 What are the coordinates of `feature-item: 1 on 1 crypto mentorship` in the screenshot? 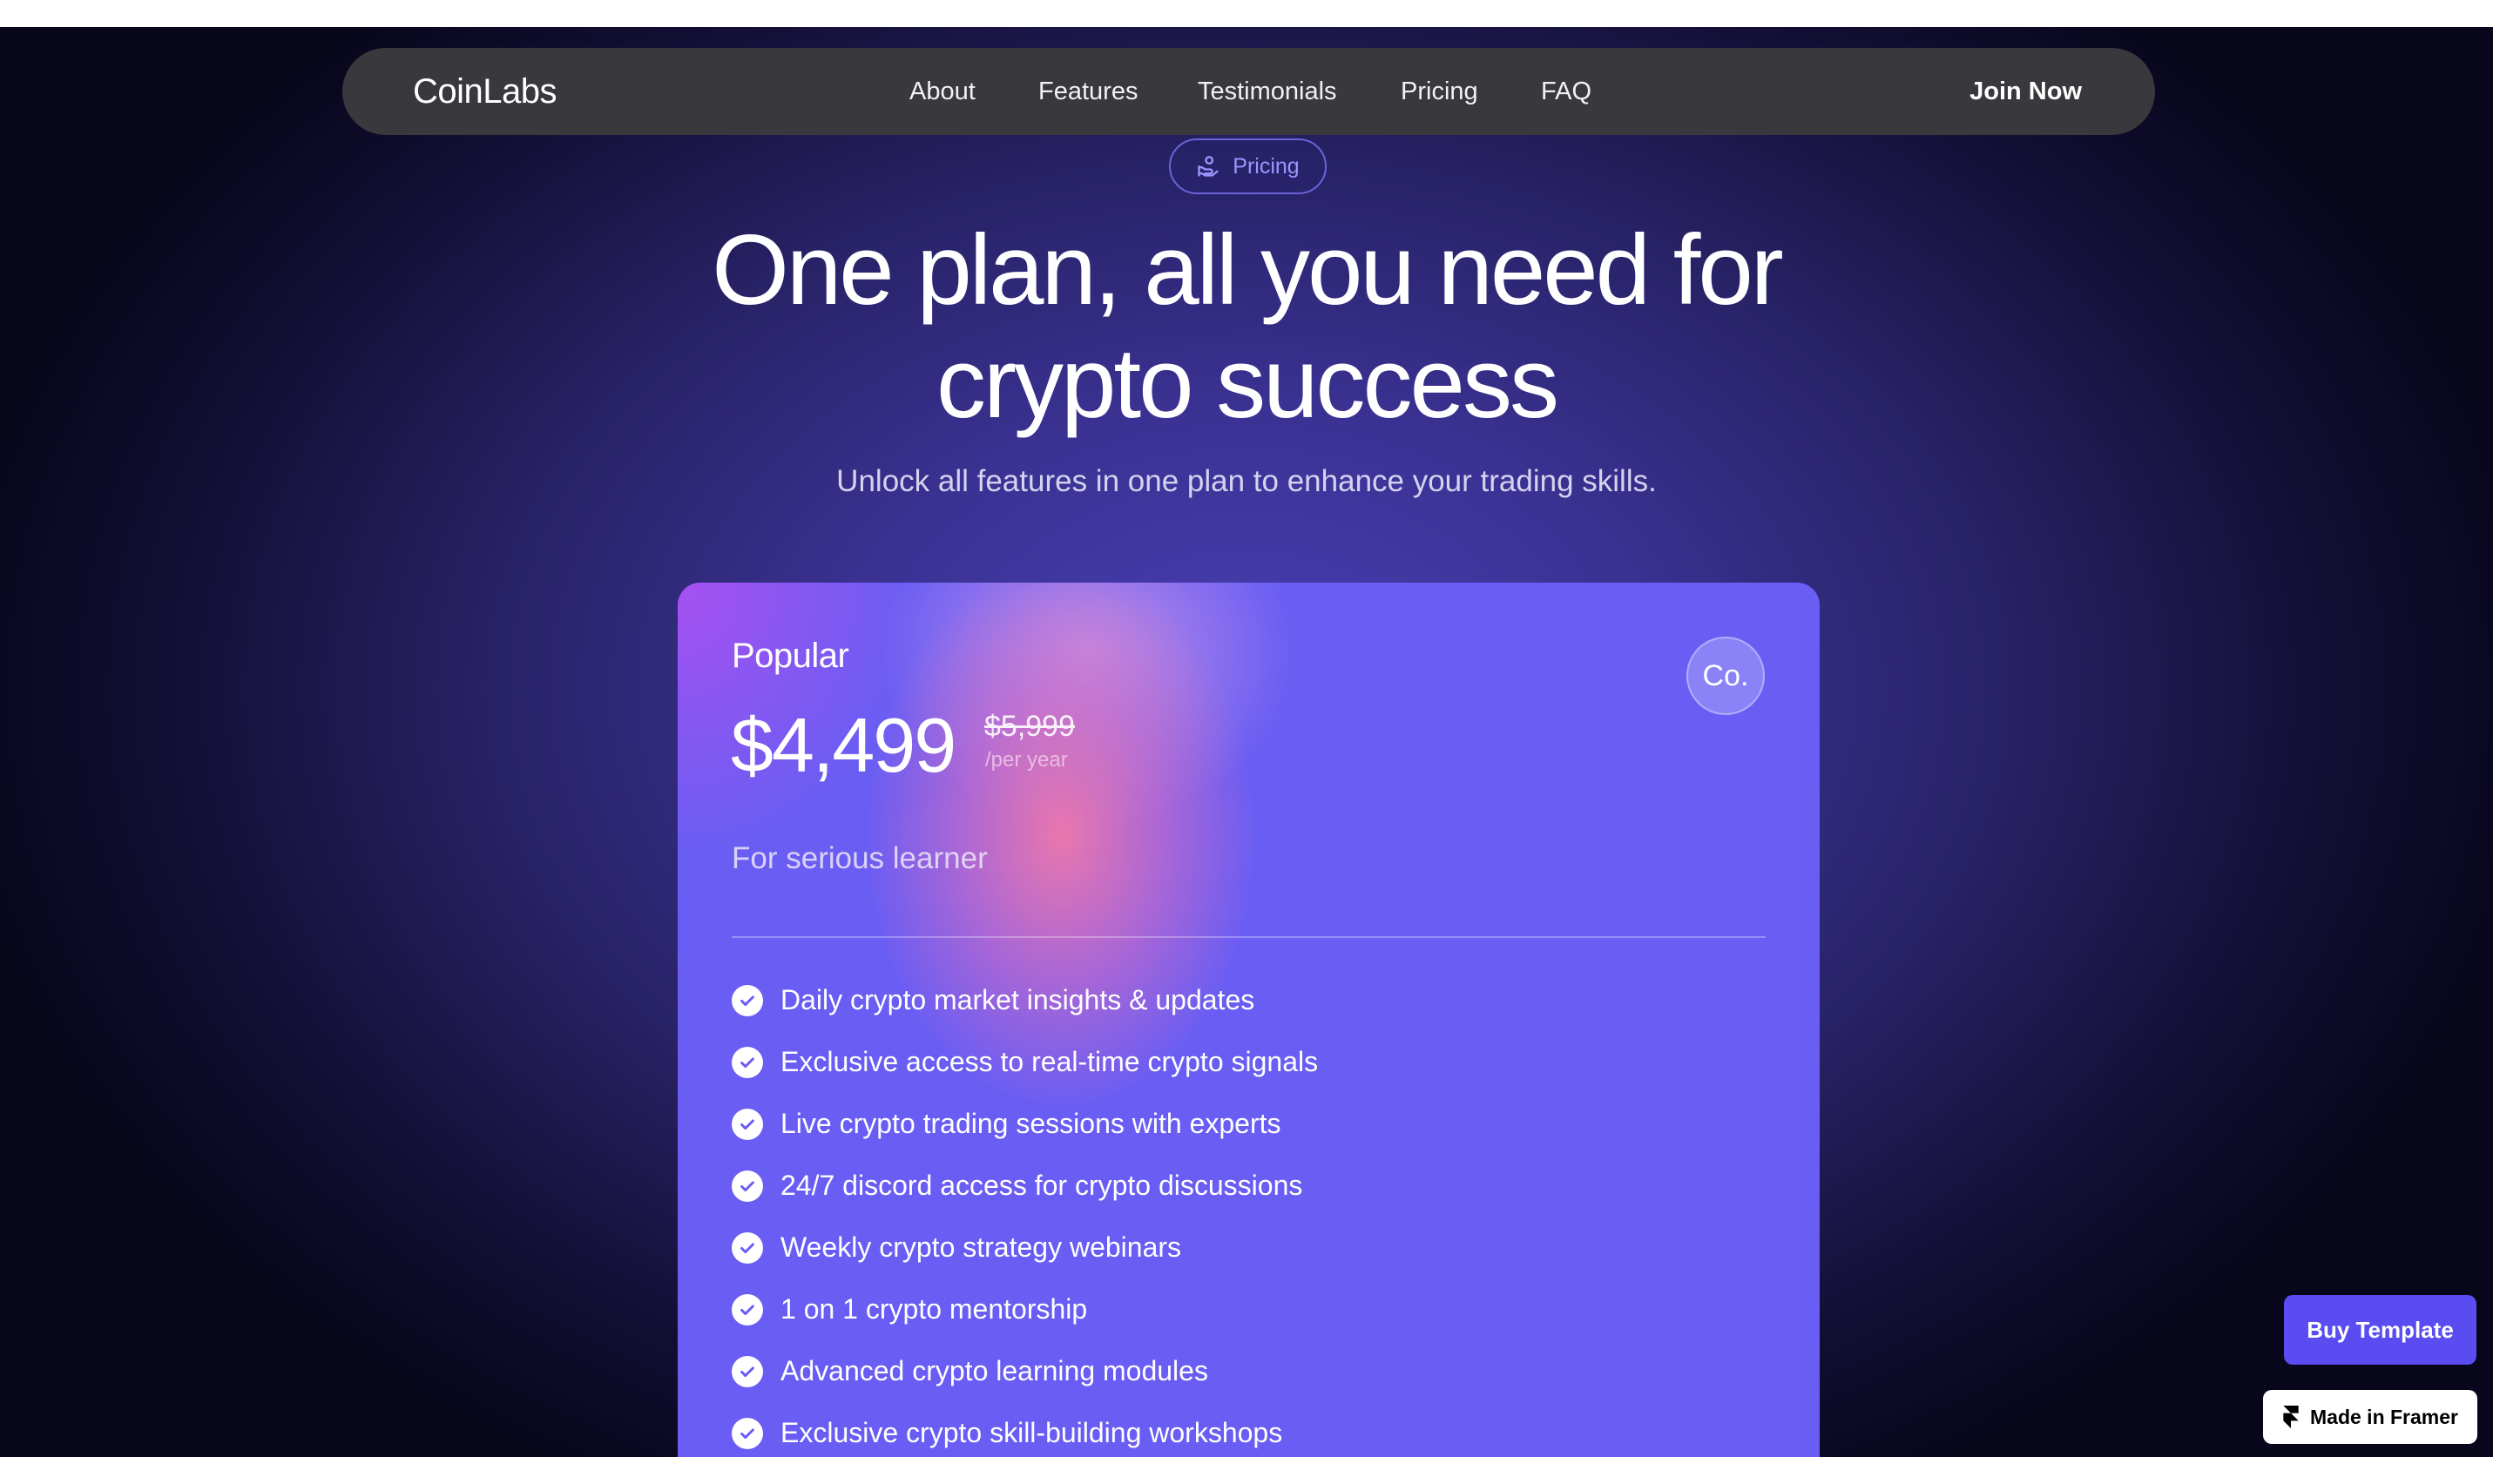 It's located at (1025, 1309).